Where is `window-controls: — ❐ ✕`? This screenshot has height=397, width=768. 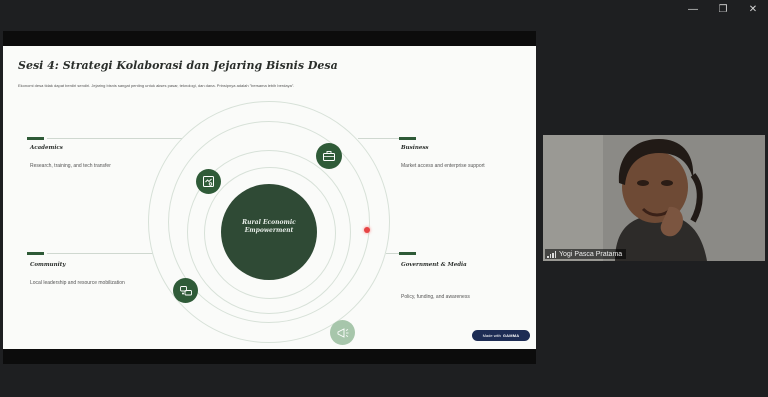 window-controls: — ❐ ✕ is located at coordinates (723, 9).